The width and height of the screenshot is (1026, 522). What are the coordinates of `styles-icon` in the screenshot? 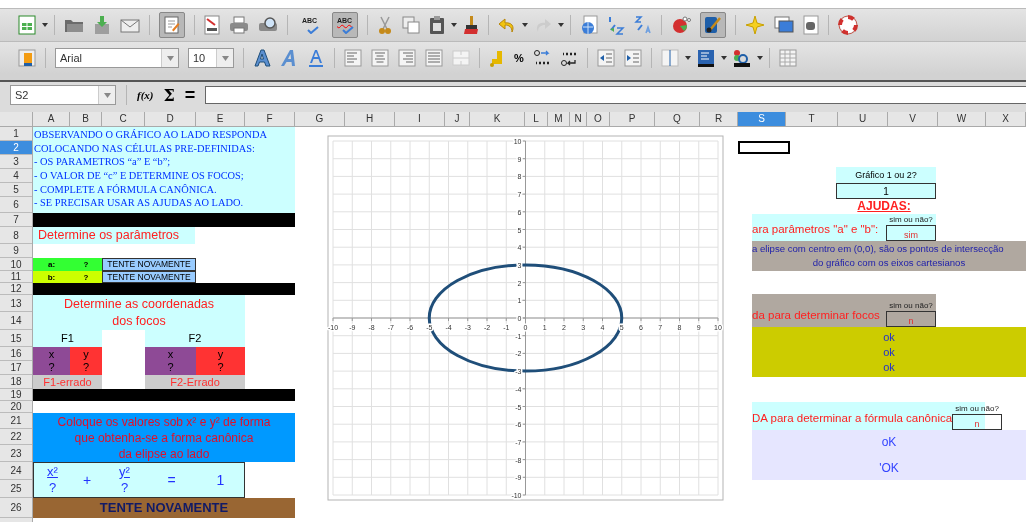 It's located at (27, 58).